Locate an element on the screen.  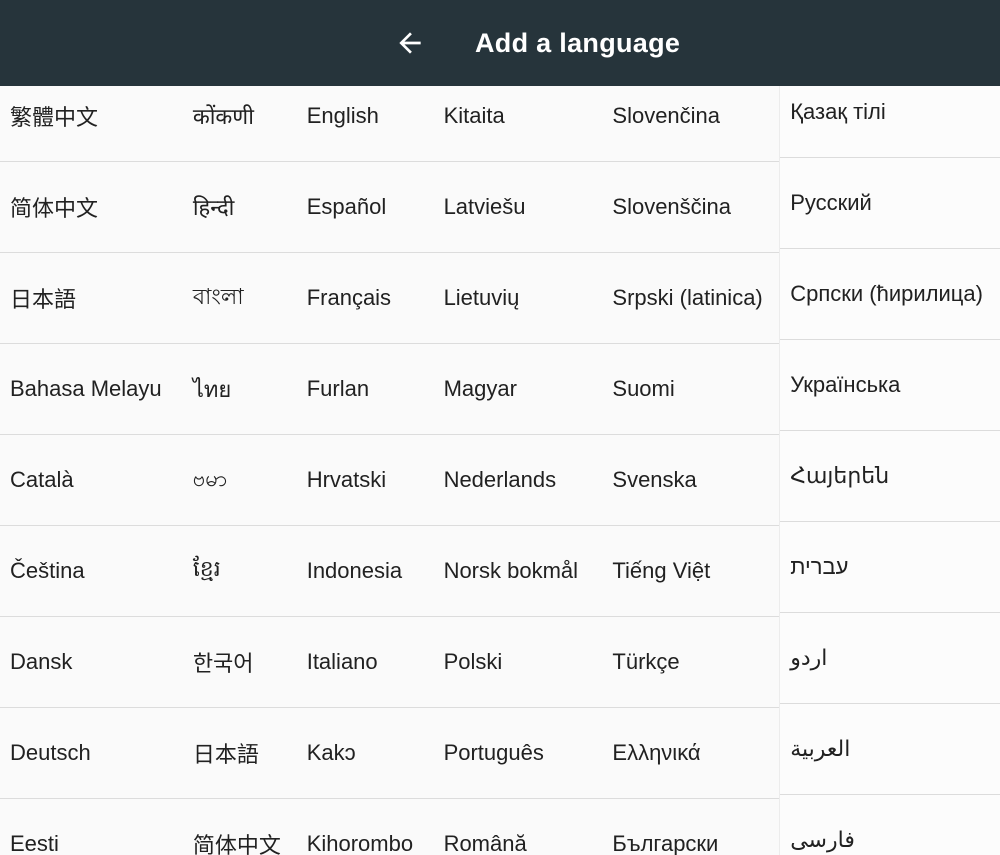
language-item: Norsk bokmål is located at coordinates (518, 571).